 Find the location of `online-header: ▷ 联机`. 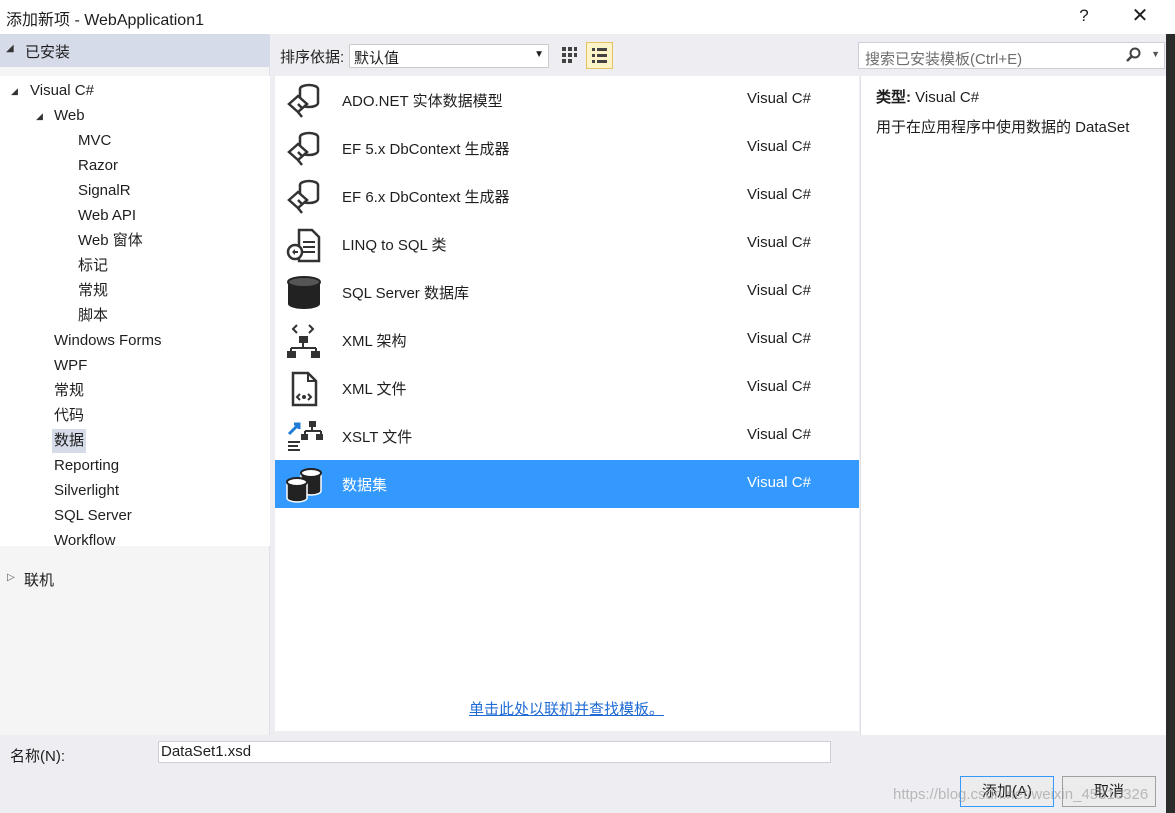

online-header: ▷ 联机 is located at coordinates (135, 579).